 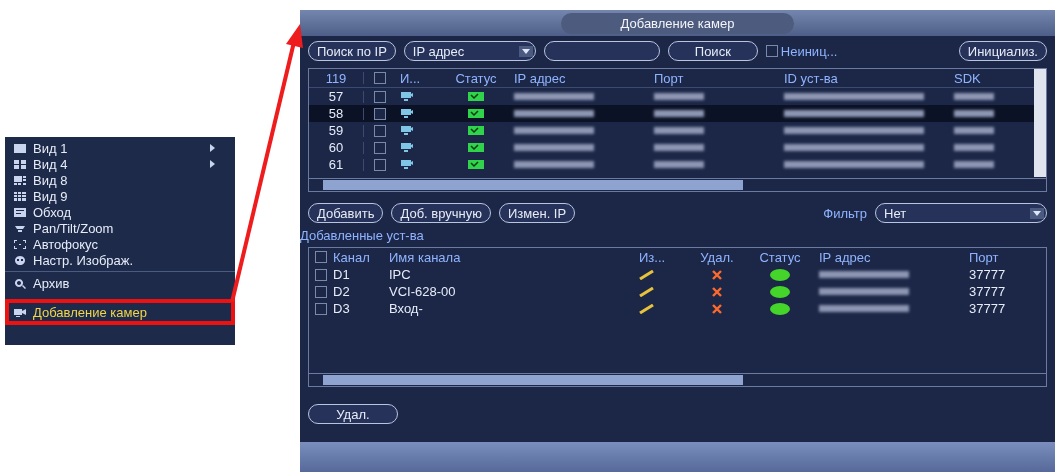 I want to click on vertical-scrollbar, so click(x=1040, y=123).